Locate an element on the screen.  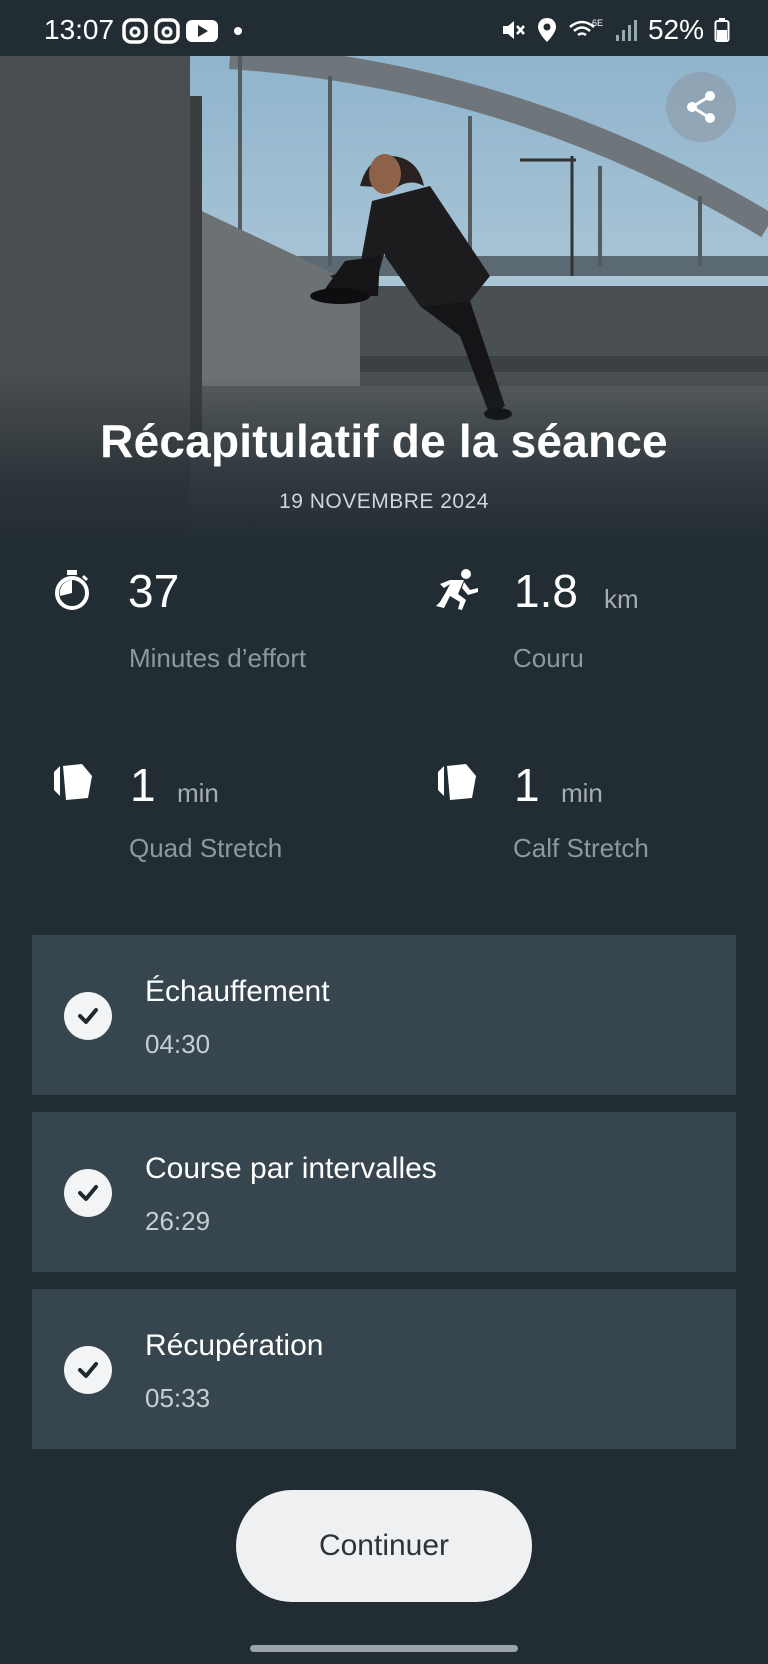
quad-stretch-label: Quad Stretch is located at coordinates (206, 848).